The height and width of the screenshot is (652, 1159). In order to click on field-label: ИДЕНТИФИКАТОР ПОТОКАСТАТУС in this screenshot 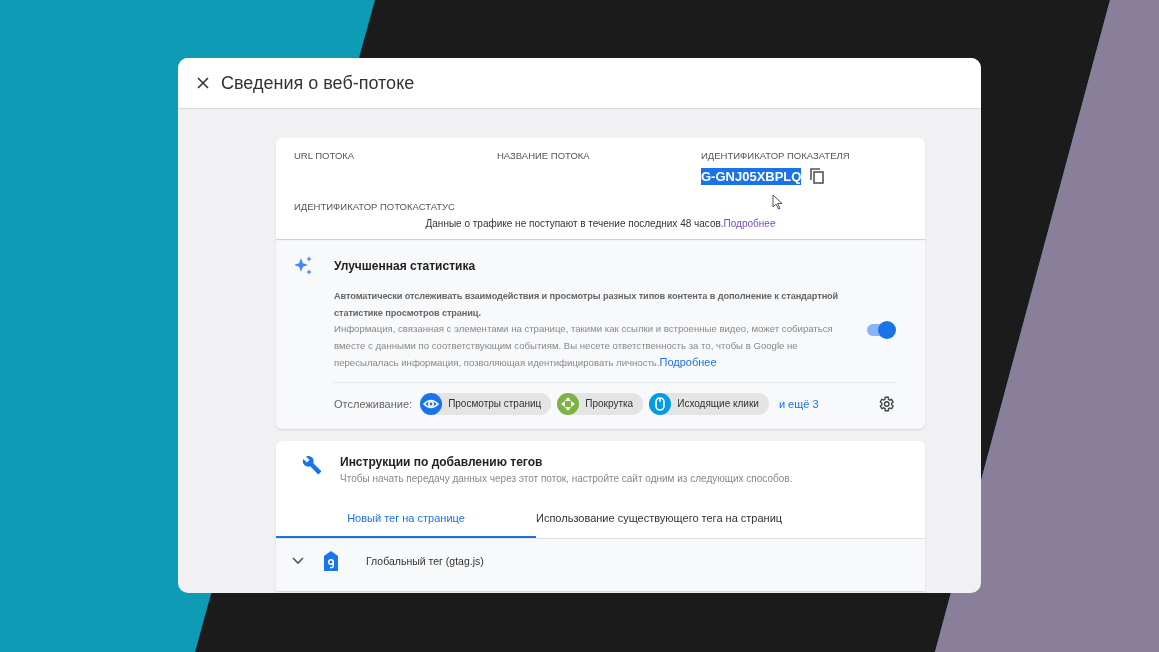, I will do `click(374, 206)`.